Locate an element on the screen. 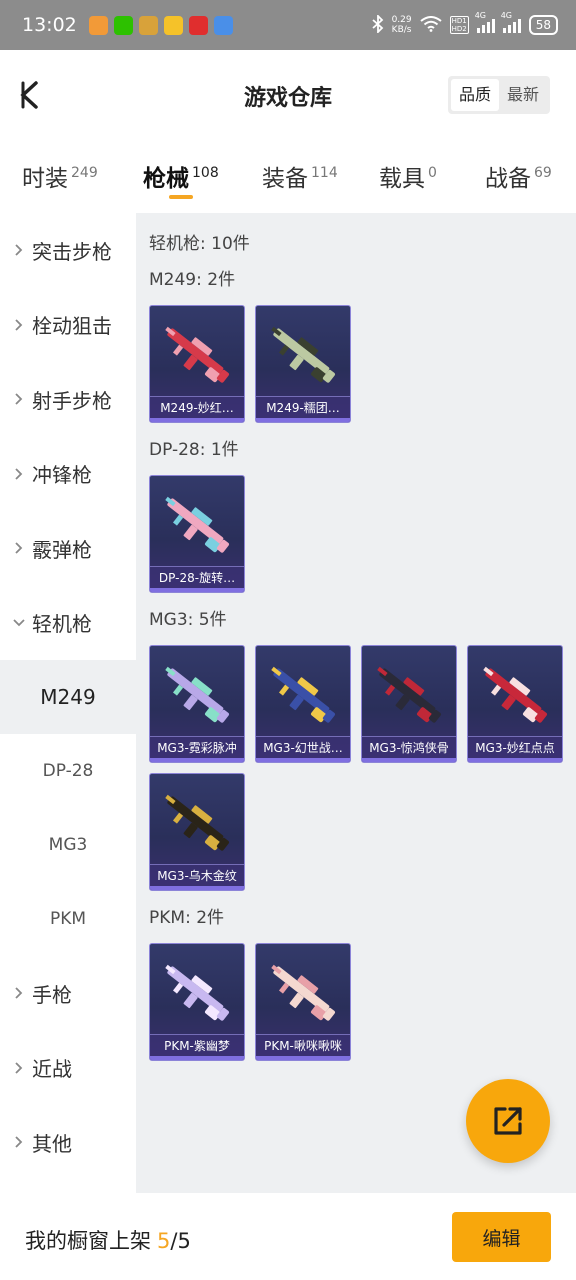  sidebar-item-label: 近战 is located at coordinates (52, 1069).